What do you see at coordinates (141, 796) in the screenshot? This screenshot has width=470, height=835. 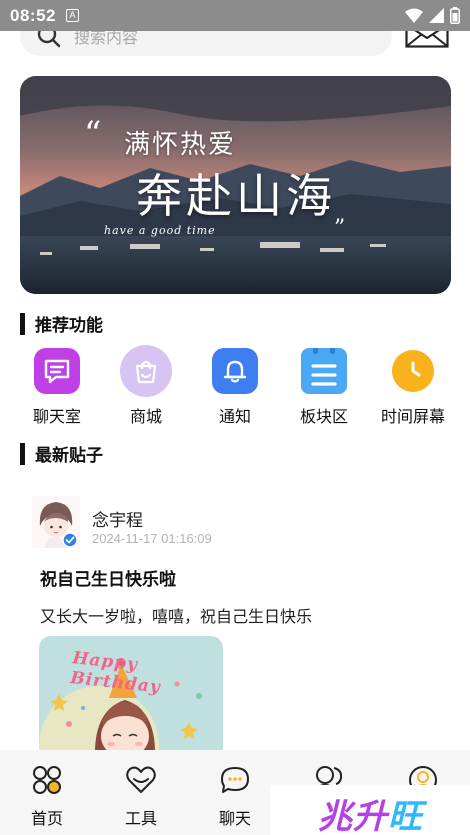 I see `nav-tools: 工具` at bounding box center [141, 796].